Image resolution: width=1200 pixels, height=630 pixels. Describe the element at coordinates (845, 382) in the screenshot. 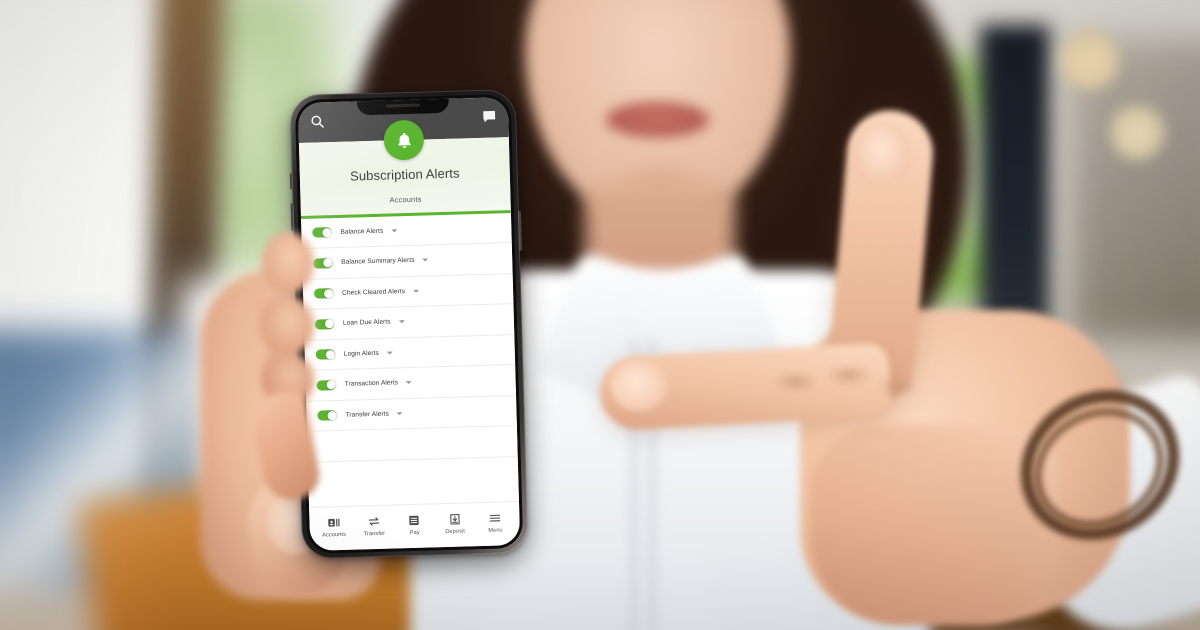

I see `hand-knuckles` at that location.